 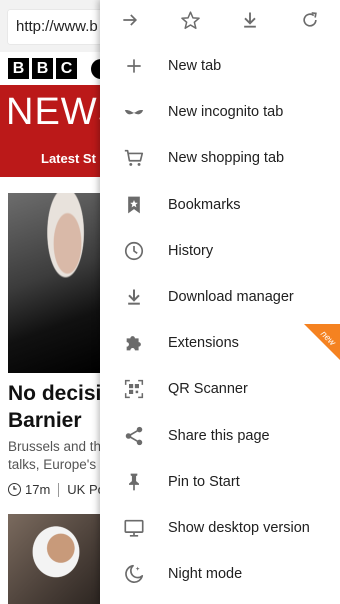 I want to click on menu-item-new-shopping-tab: New shopping tab, so click(x=220, y=158).